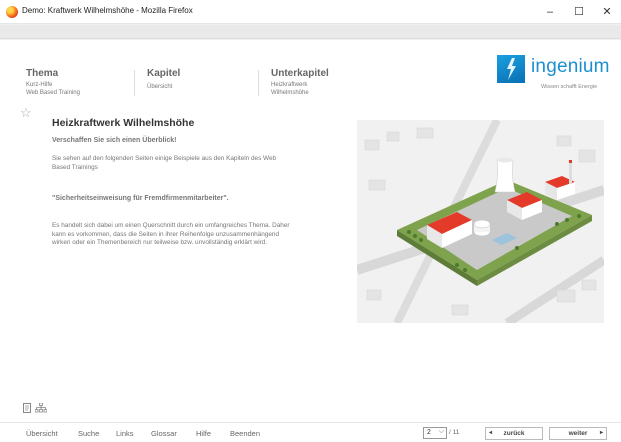 Image resolution: width=621 pixels, height=442 pixels. What do you see at coordinates (123, 123) in the screenshot?
I see `page-title: Heizkraftwerk Wilhelmshöhe` at bounding box center [123, 123].